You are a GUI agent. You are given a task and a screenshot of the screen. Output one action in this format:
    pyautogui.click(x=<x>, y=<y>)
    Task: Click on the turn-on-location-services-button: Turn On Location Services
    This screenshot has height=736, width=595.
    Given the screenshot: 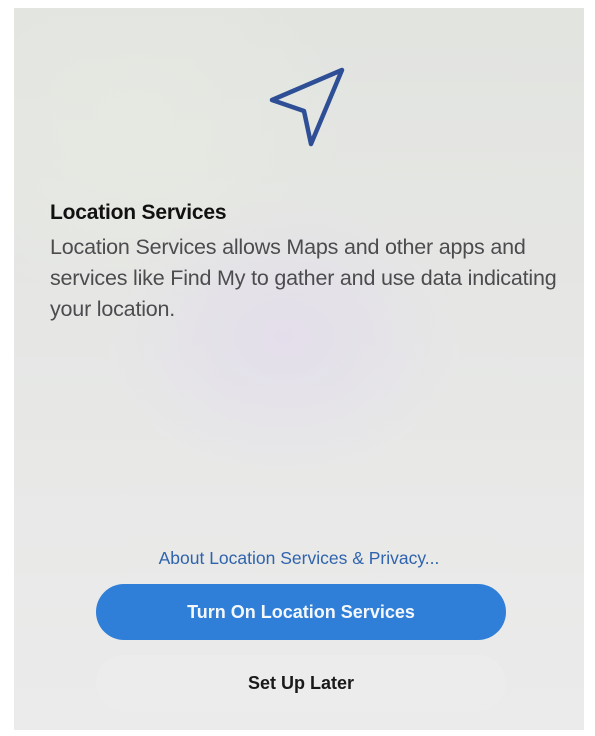 What is the action you would take?
    pyautogui.click(x=301, y=612)
    